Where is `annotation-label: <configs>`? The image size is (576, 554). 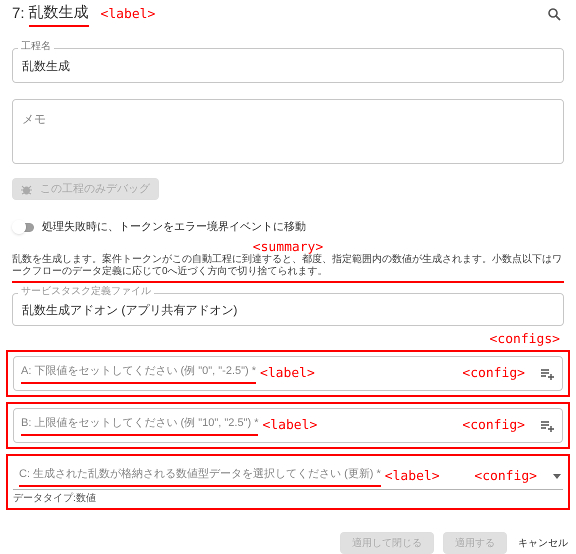
annotation-label: <configs> is located at coordinates (525, 339).